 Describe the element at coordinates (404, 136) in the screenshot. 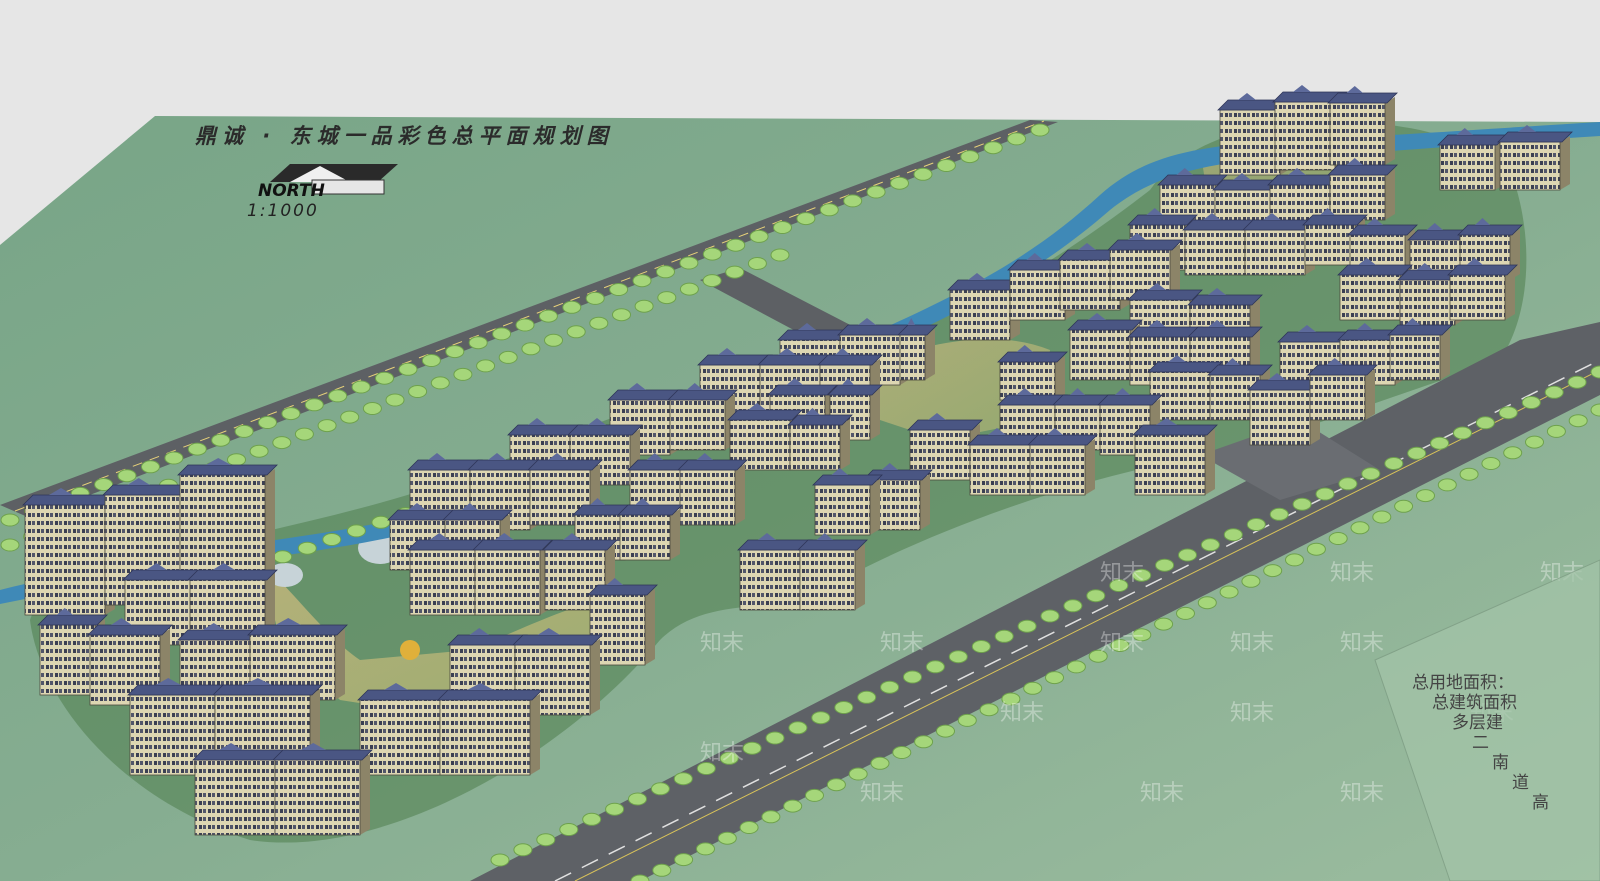

I see `plan-title: 鼎诚 · 东城一品彩色总平面规划图` at that location.